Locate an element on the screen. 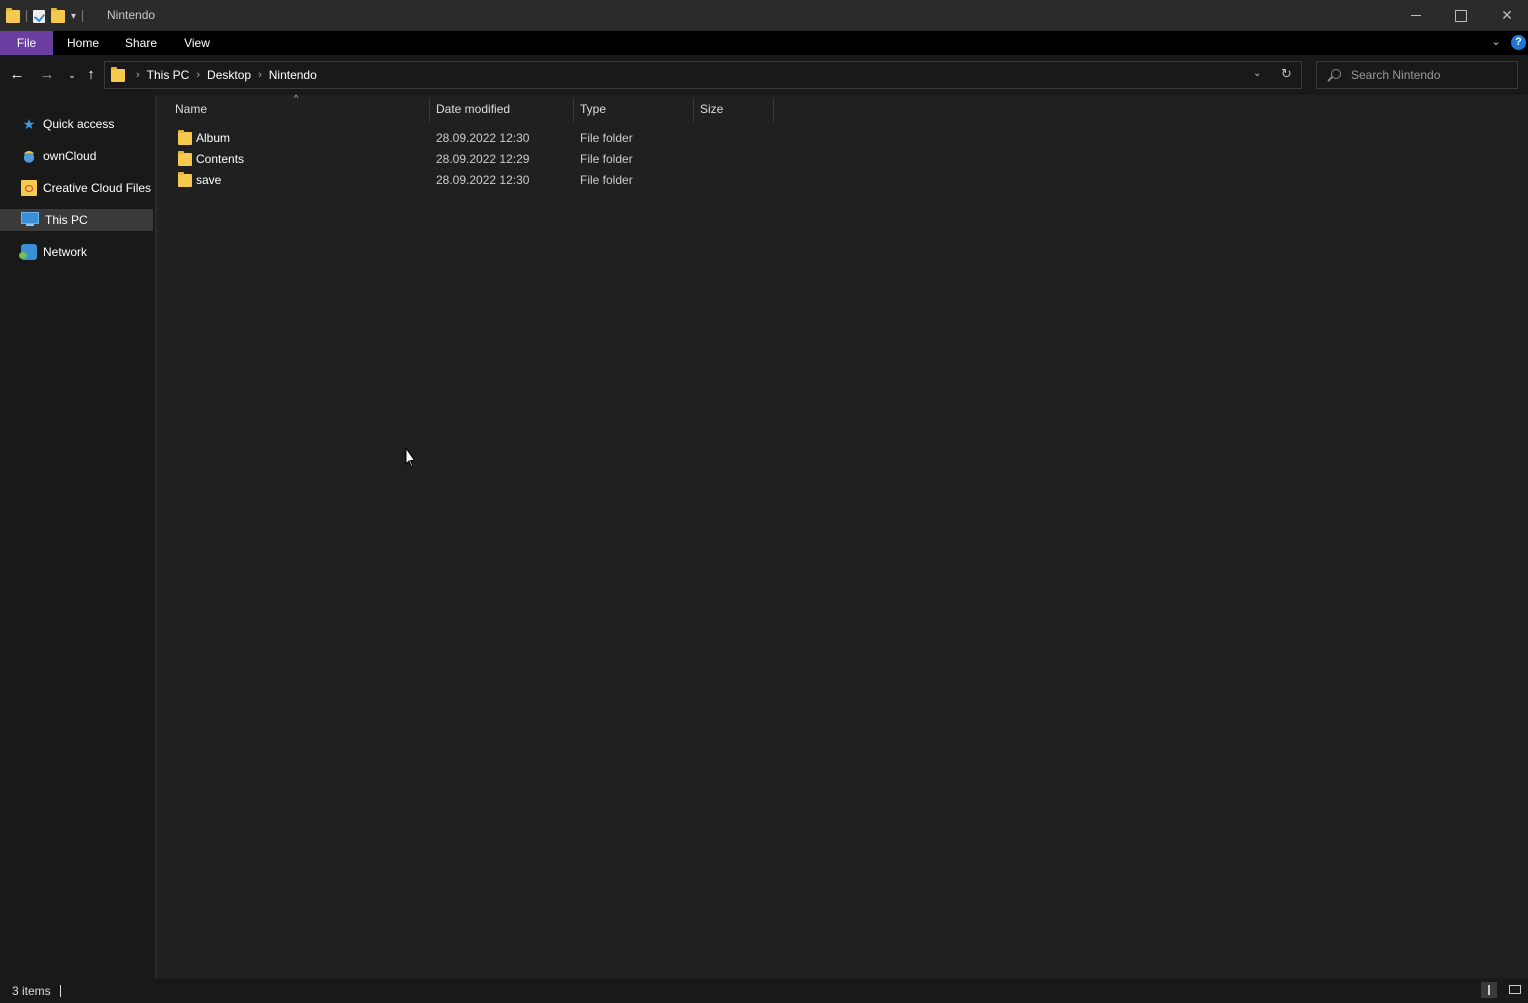  properties-icon is located at coordinates (39, 16).